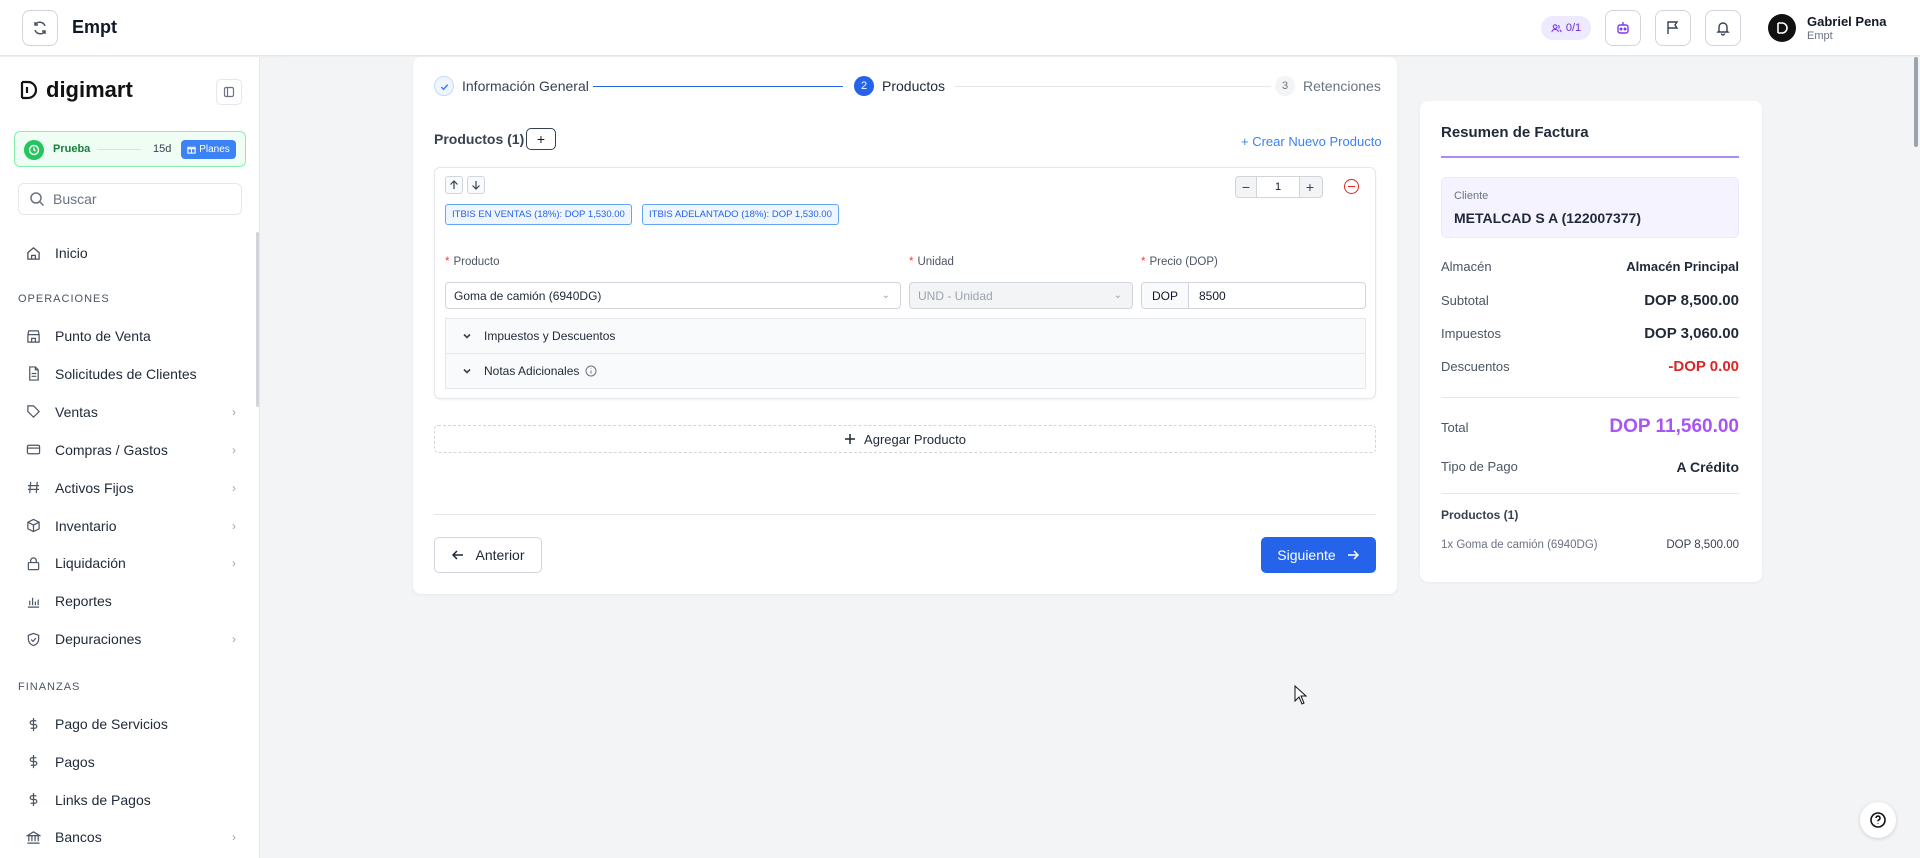  I want to click on bot-button, so click(1623, 28).